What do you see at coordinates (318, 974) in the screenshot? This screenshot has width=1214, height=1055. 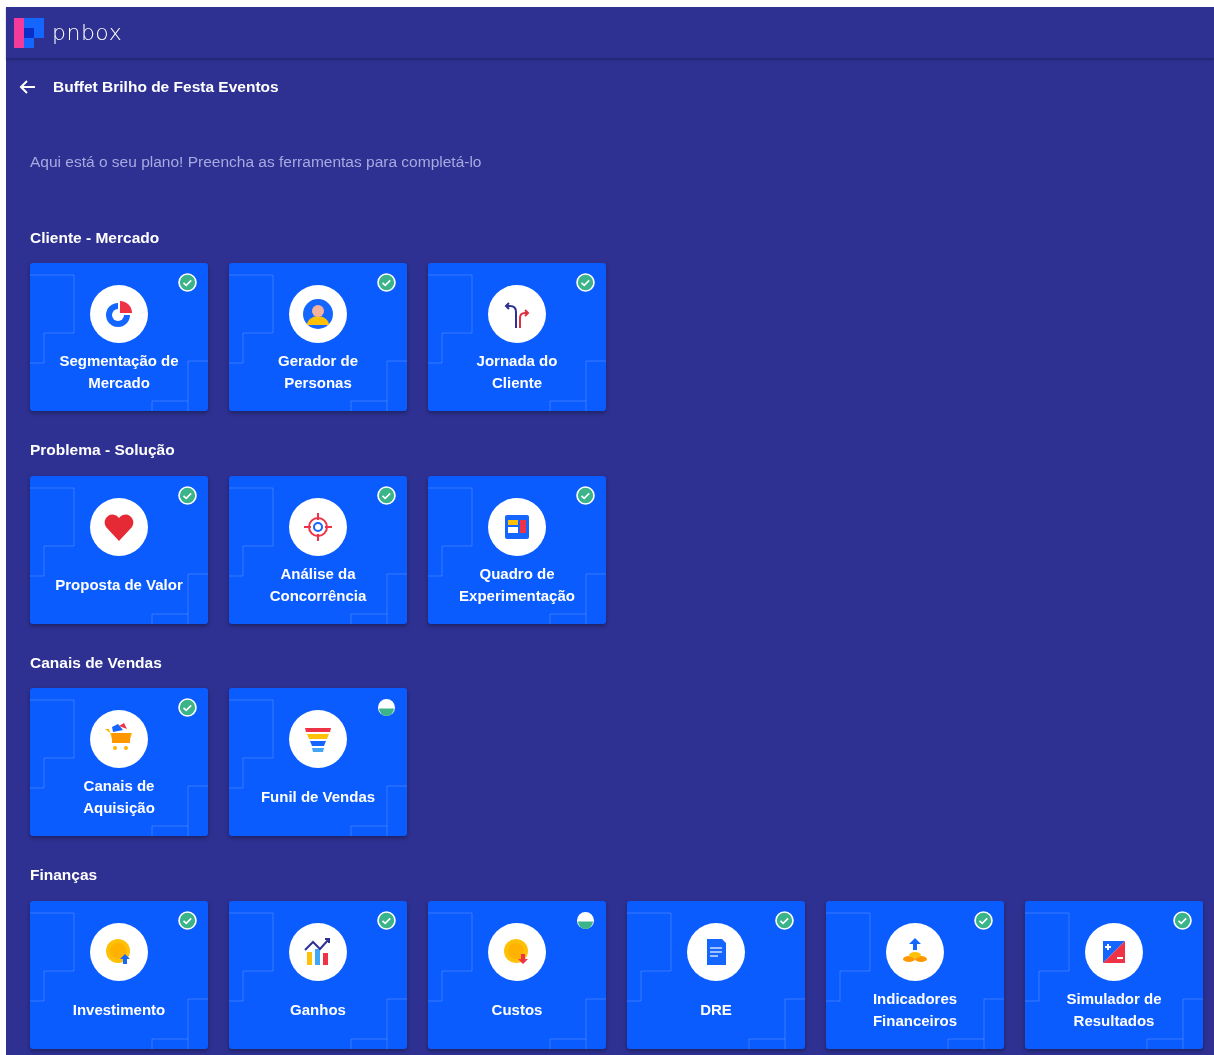 I see `tool-card: Ganhos` at bounding box center [318, 974].